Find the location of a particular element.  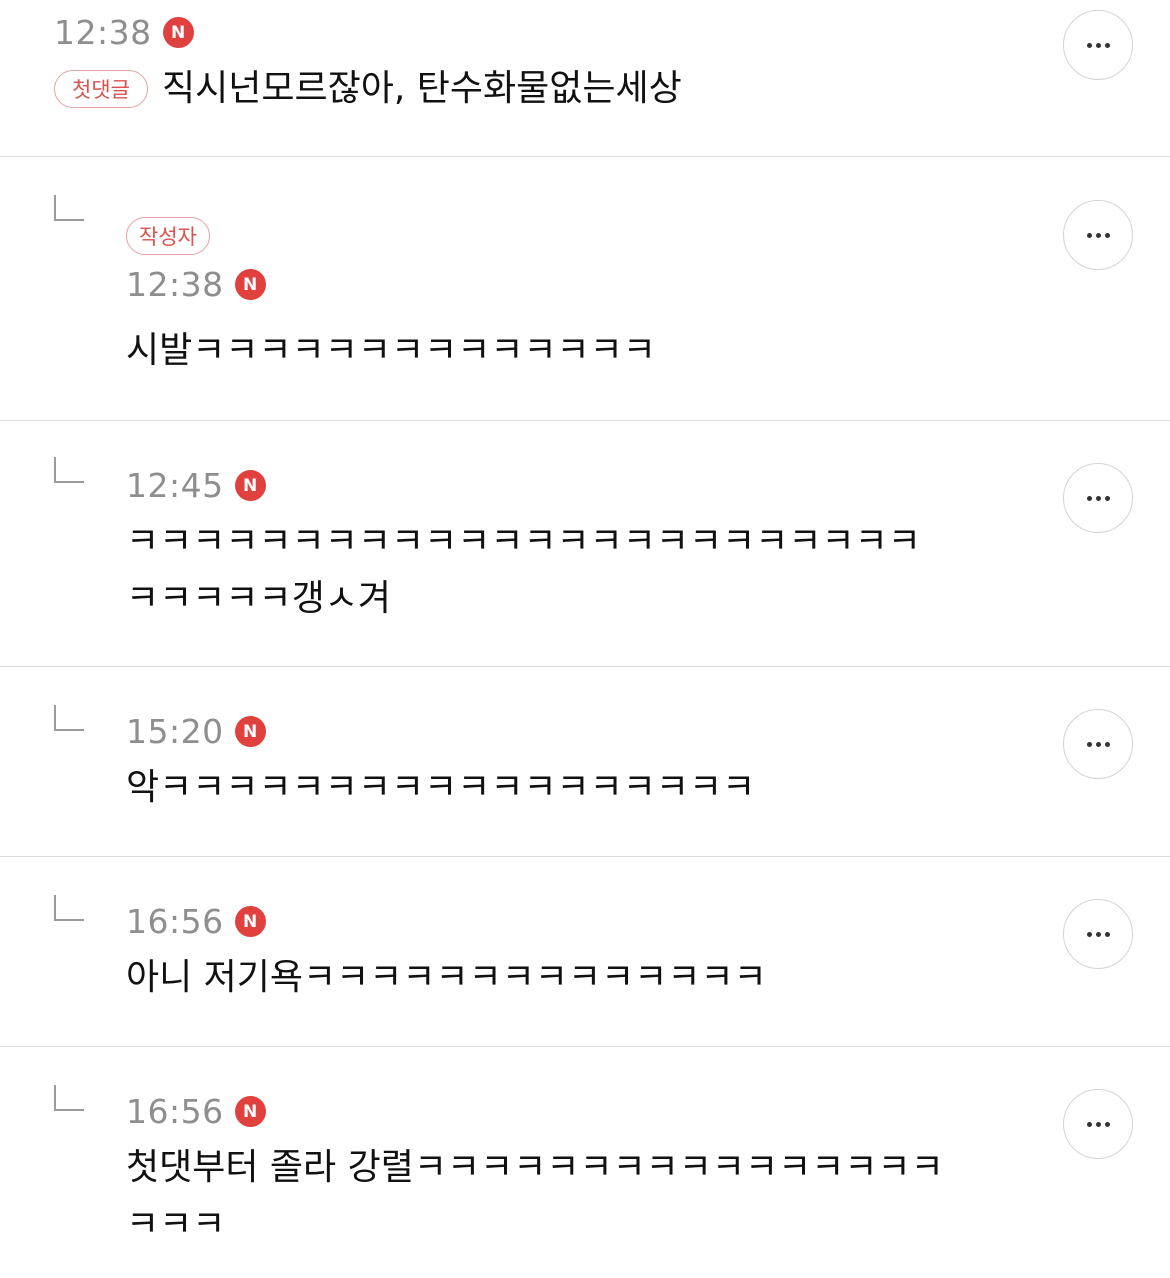

comment-time: 15:20 is located at coordinates (175, 731).